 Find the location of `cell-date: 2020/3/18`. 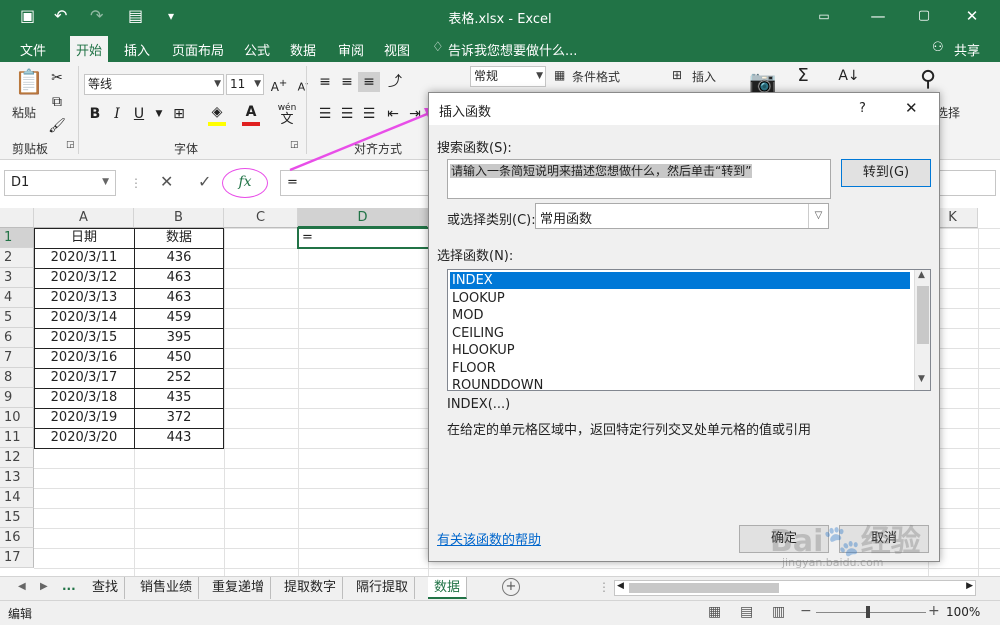

cell-date: 2020/3/18 is located at coordinates (84, 398).